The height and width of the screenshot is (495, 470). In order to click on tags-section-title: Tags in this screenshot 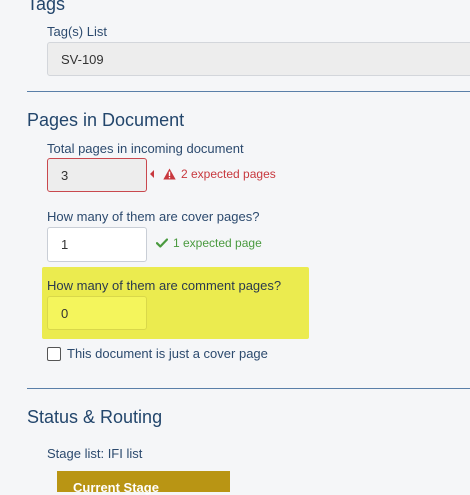, I will do `click(46, 7)`.